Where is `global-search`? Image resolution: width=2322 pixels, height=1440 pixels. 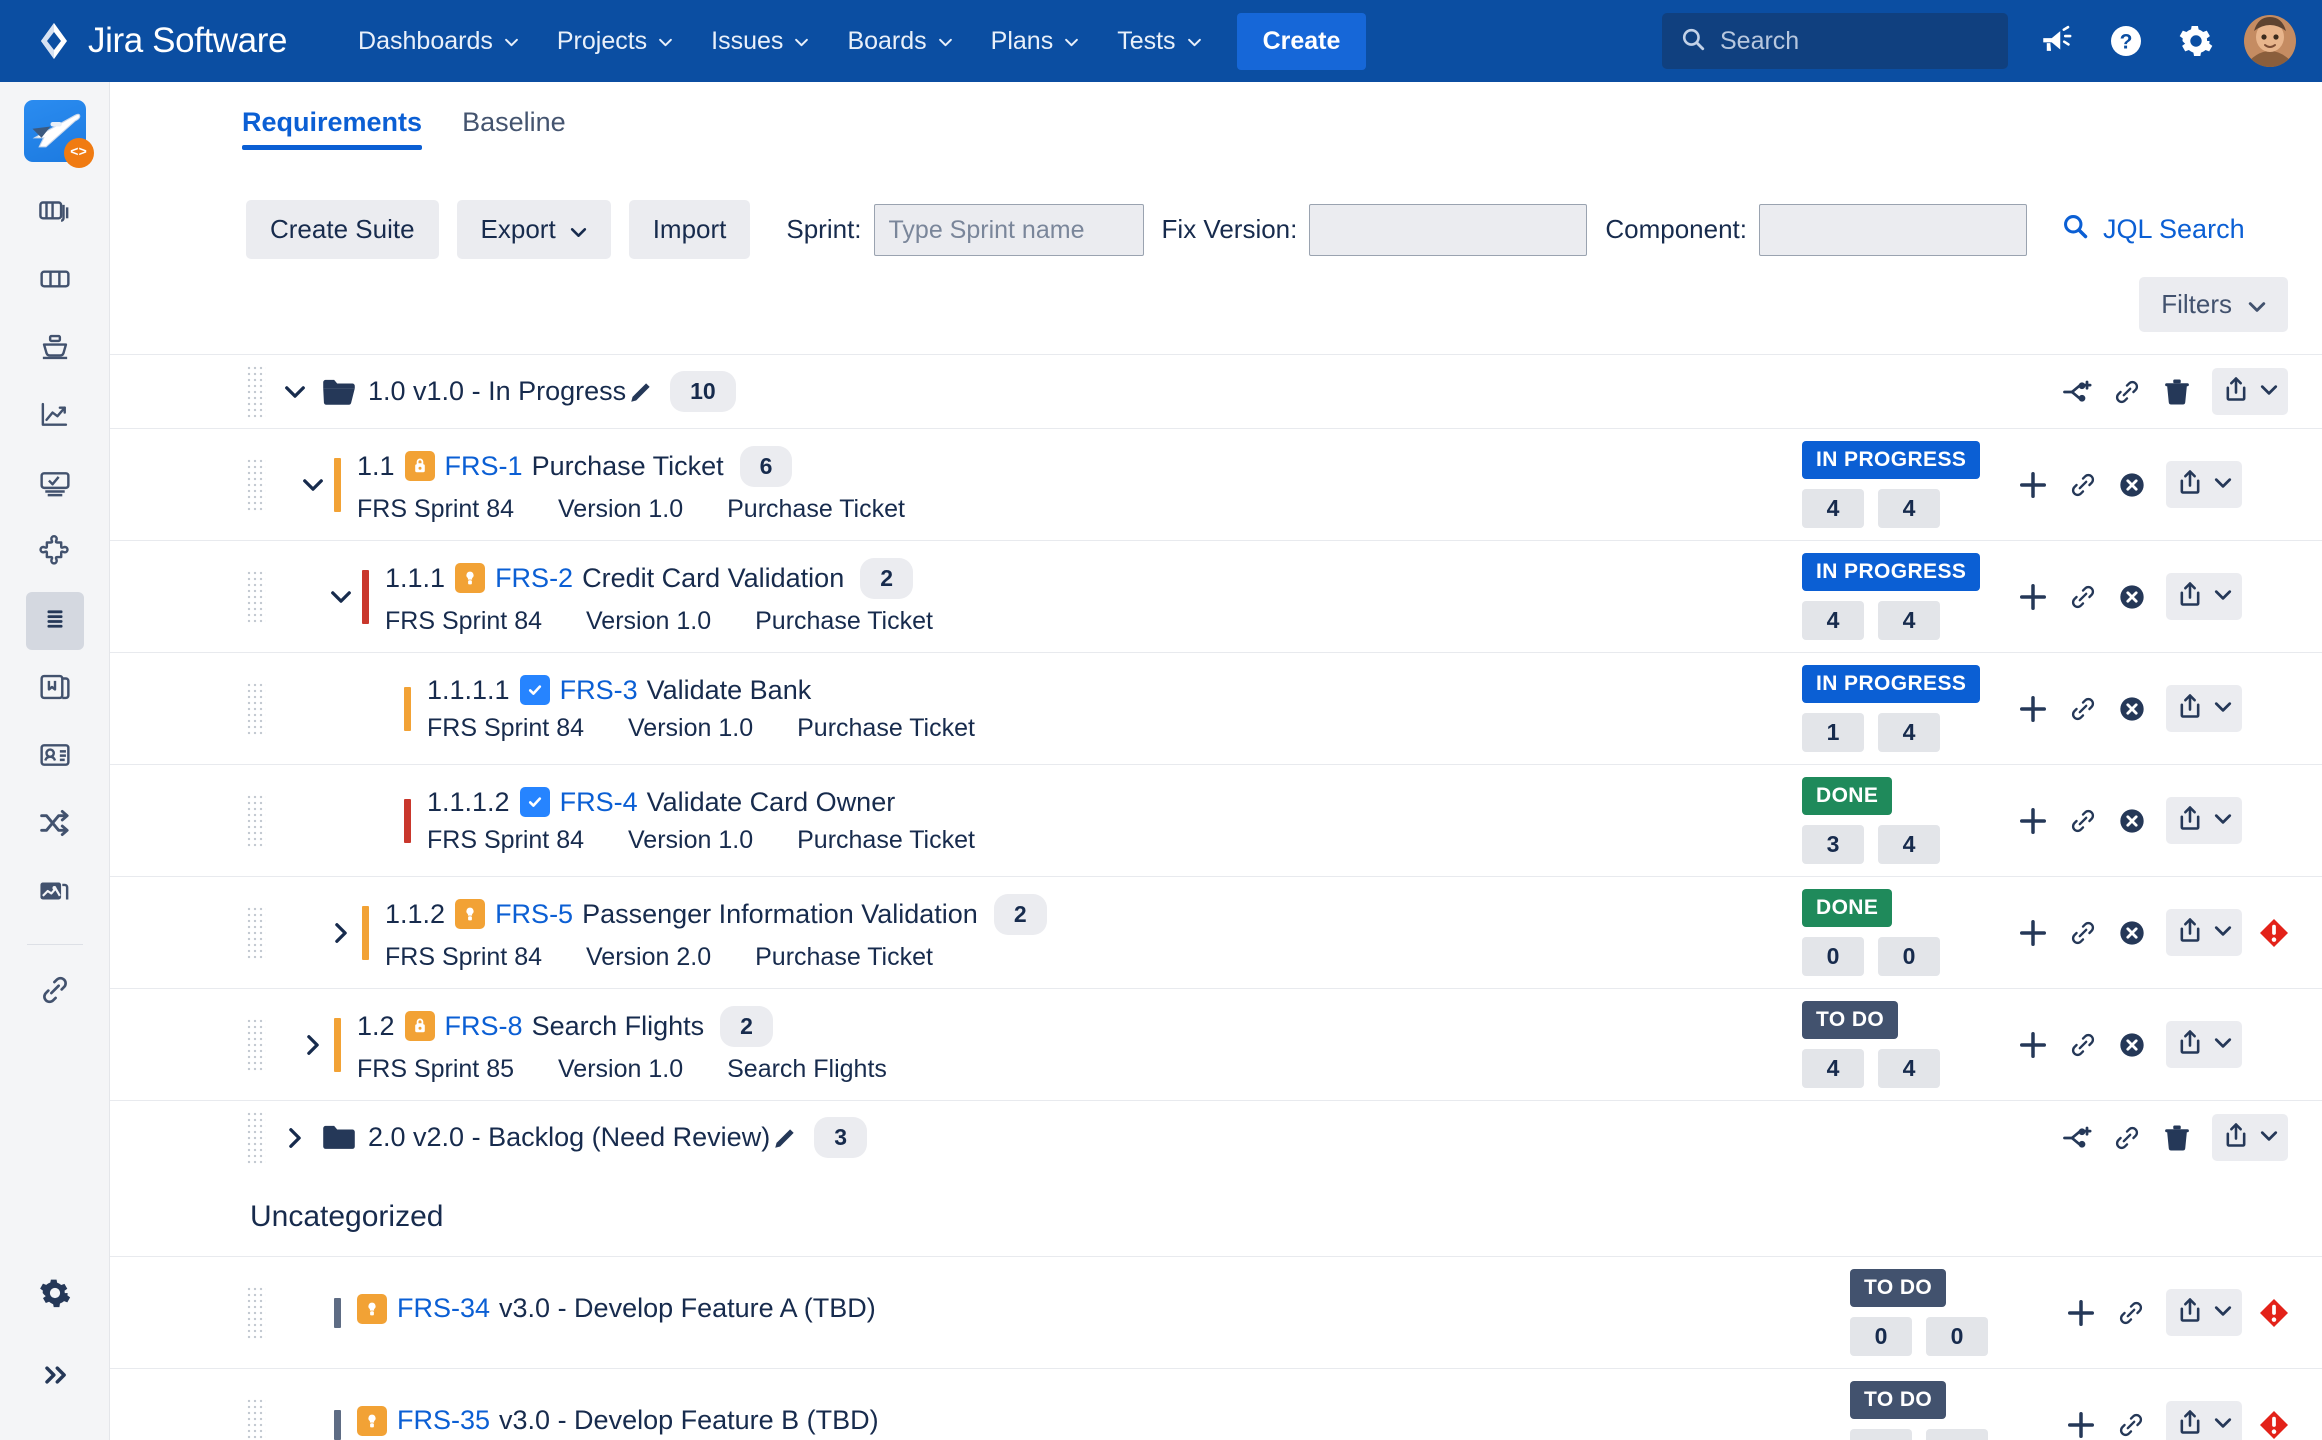 global-search is located at coordinates (1835, 41).